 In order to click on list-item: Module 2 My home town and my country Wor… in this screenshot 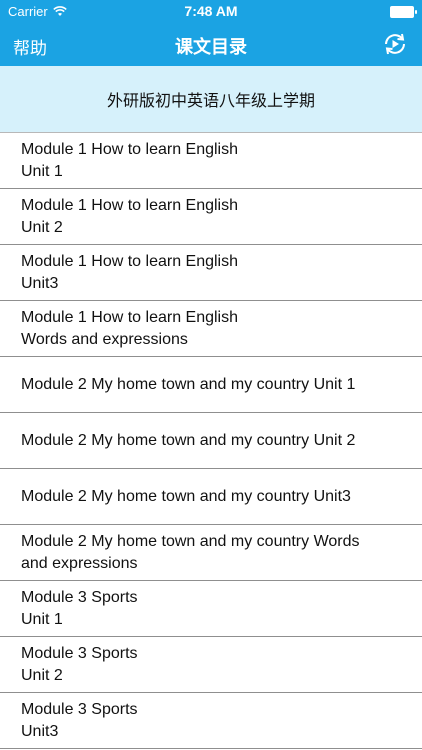, I will do `click(211, 553)`.